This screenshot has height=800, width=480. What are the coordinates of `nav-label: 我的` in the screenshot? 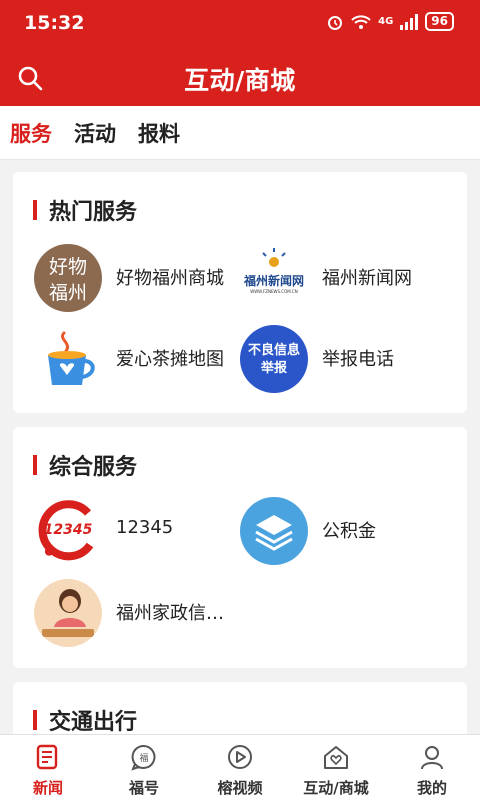 It's located at (431, 788).